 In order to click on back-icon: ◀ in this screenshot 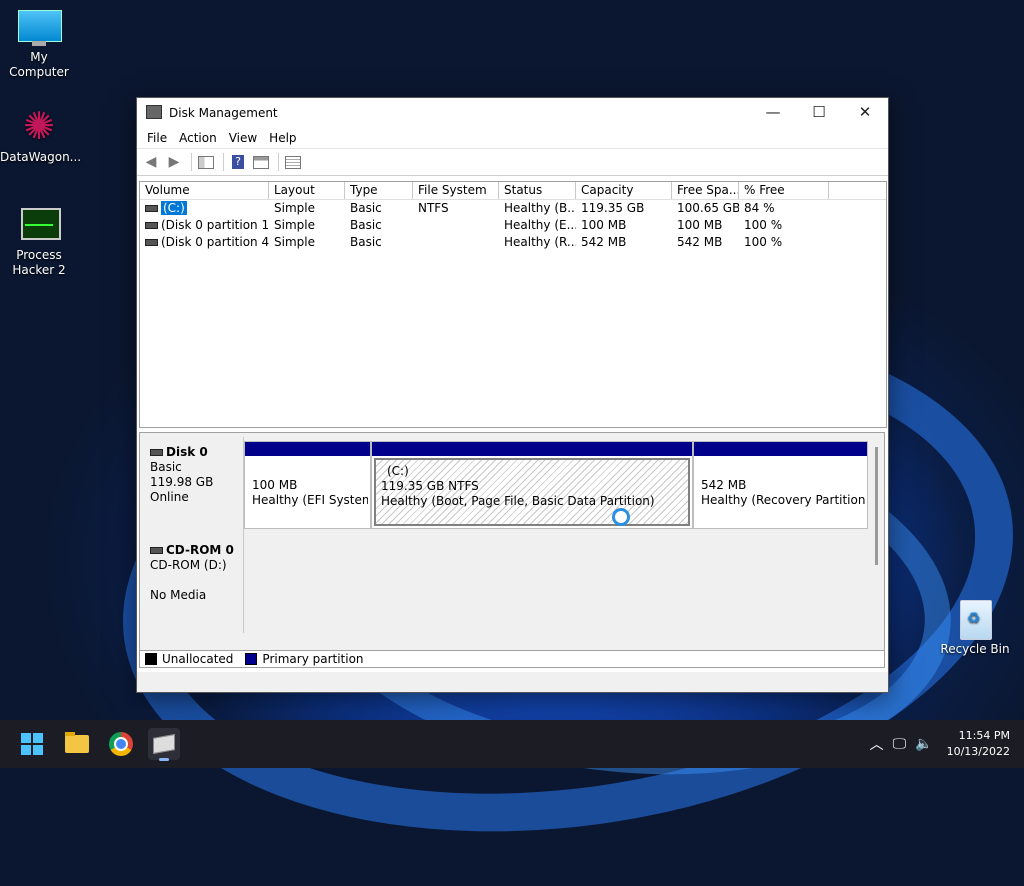, I will do `click(151, 162)`.